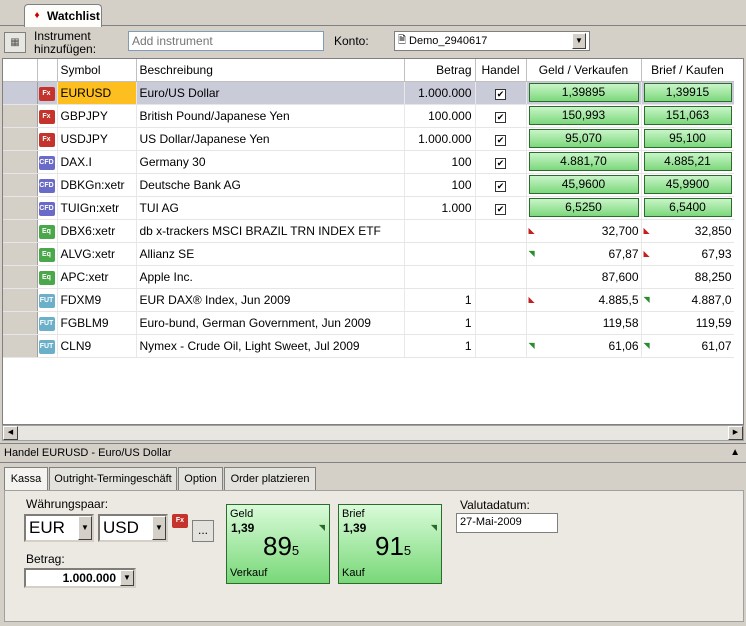 The width and height of the screenshot is (746, 626). Describe the element at coordinates (688, 185) in the screenshot. I see `ask-cell: 45,9900` at that location.